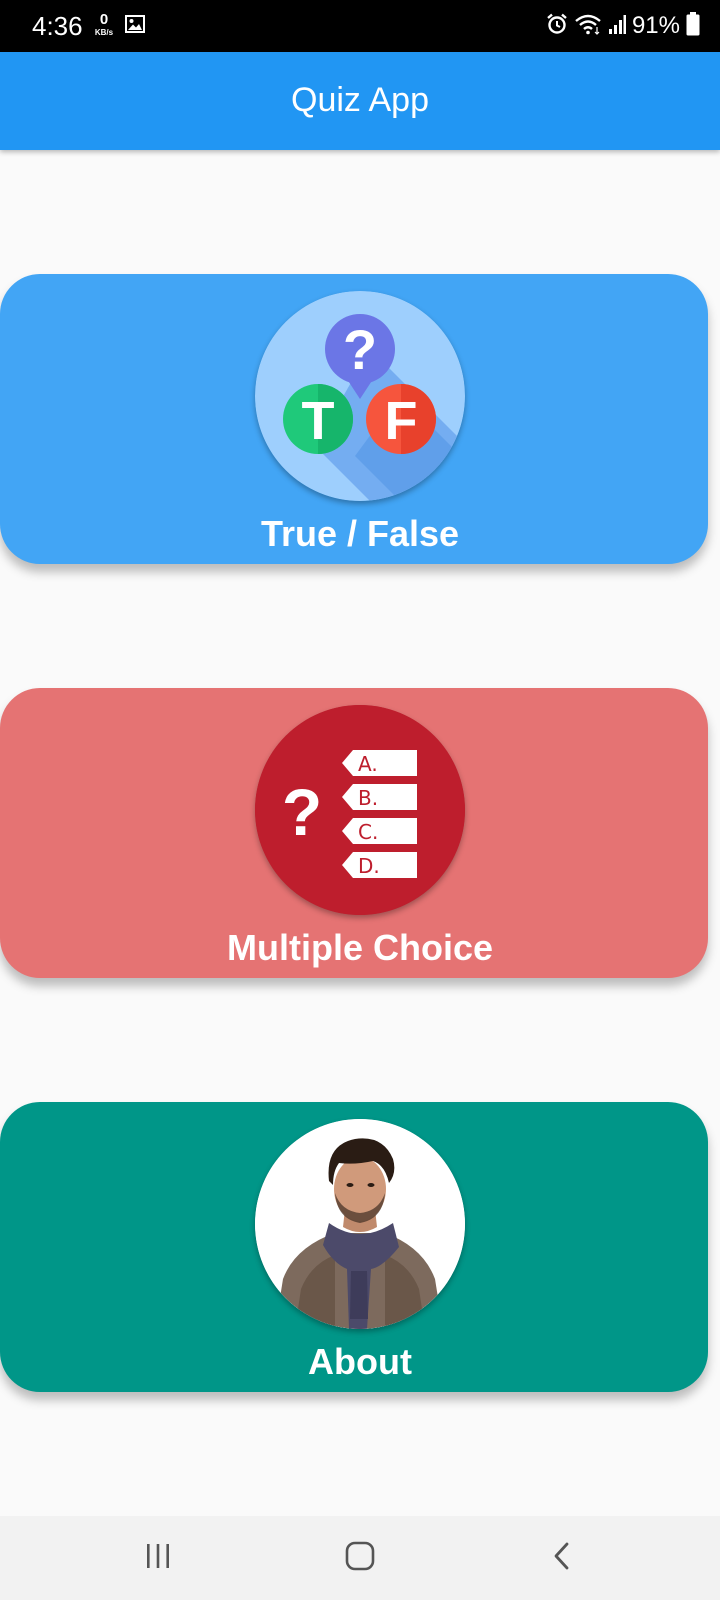 The image size is (720, 1600). I want to click on option-tag-a: A., so click(379, 763).